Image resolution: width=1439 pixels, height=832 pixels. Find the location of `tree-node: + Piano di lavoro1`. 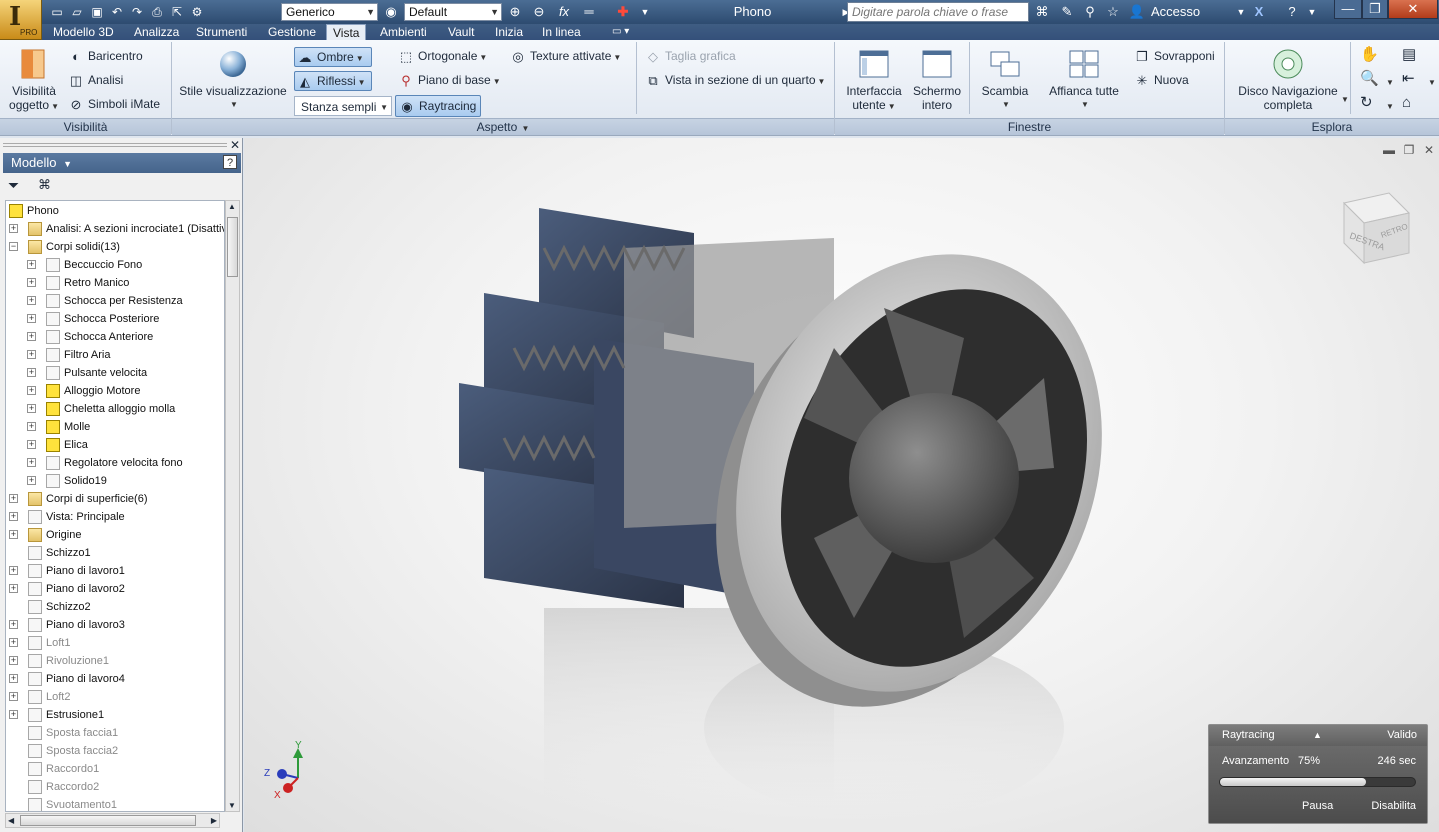

tree-node: + Piano di lavoro1 is located at coordinates (115, 571).